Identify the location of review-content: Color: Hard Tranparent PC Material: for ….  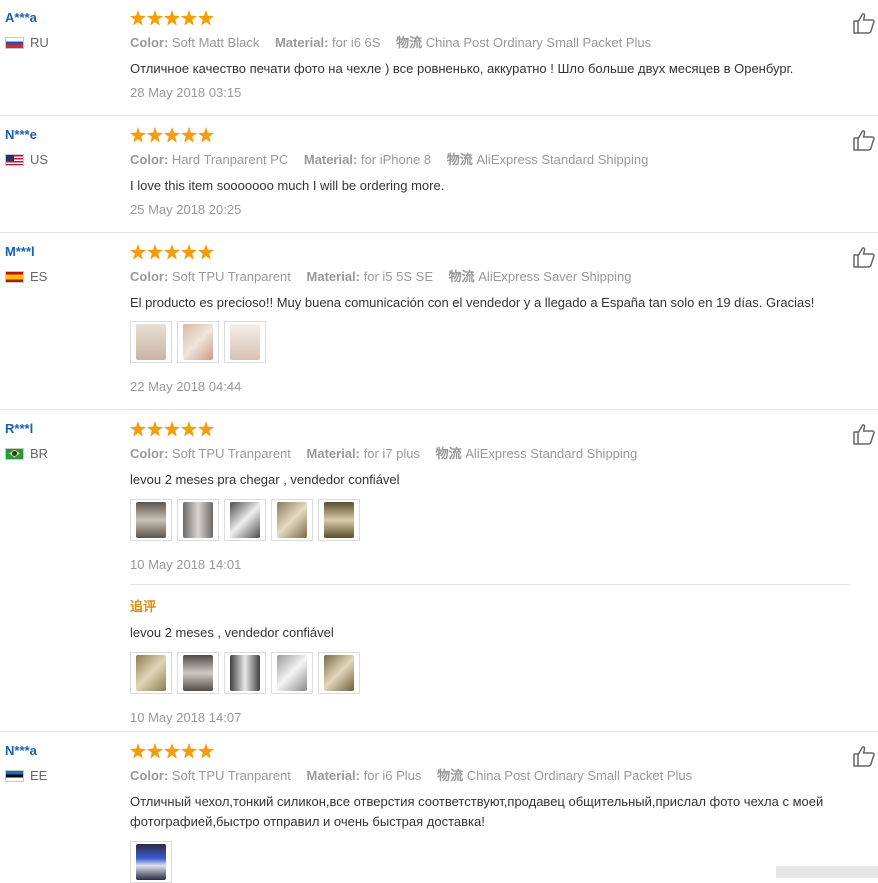
(490, 172).